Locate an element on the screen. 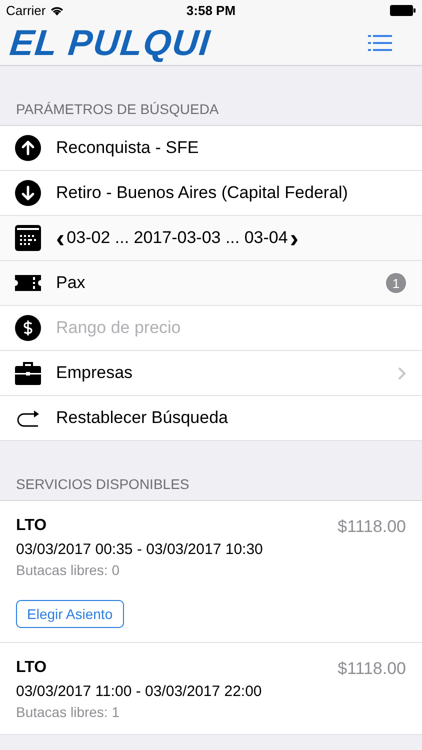 The width and height of the screenshot is (422, 750). search-row: Reconquista - SFE is located at coordinates (211, 148).